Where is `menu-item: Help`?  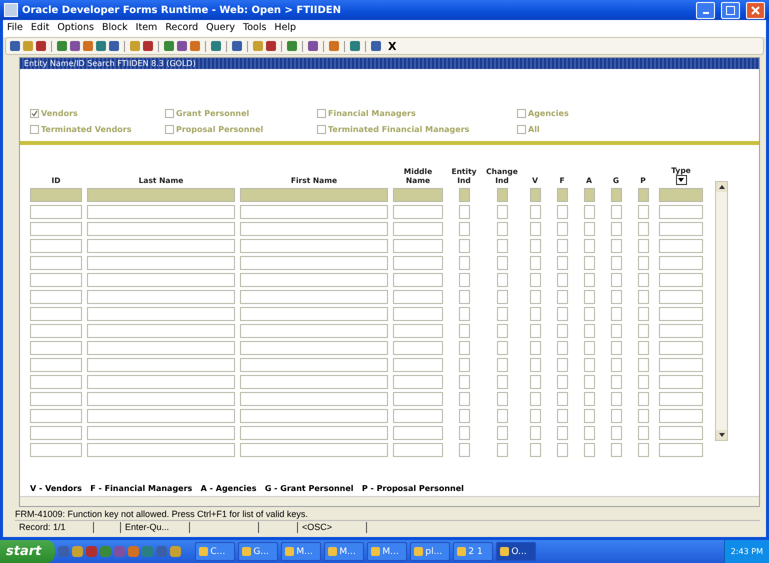
menu-item: Help is located at coordinates (285, 28).